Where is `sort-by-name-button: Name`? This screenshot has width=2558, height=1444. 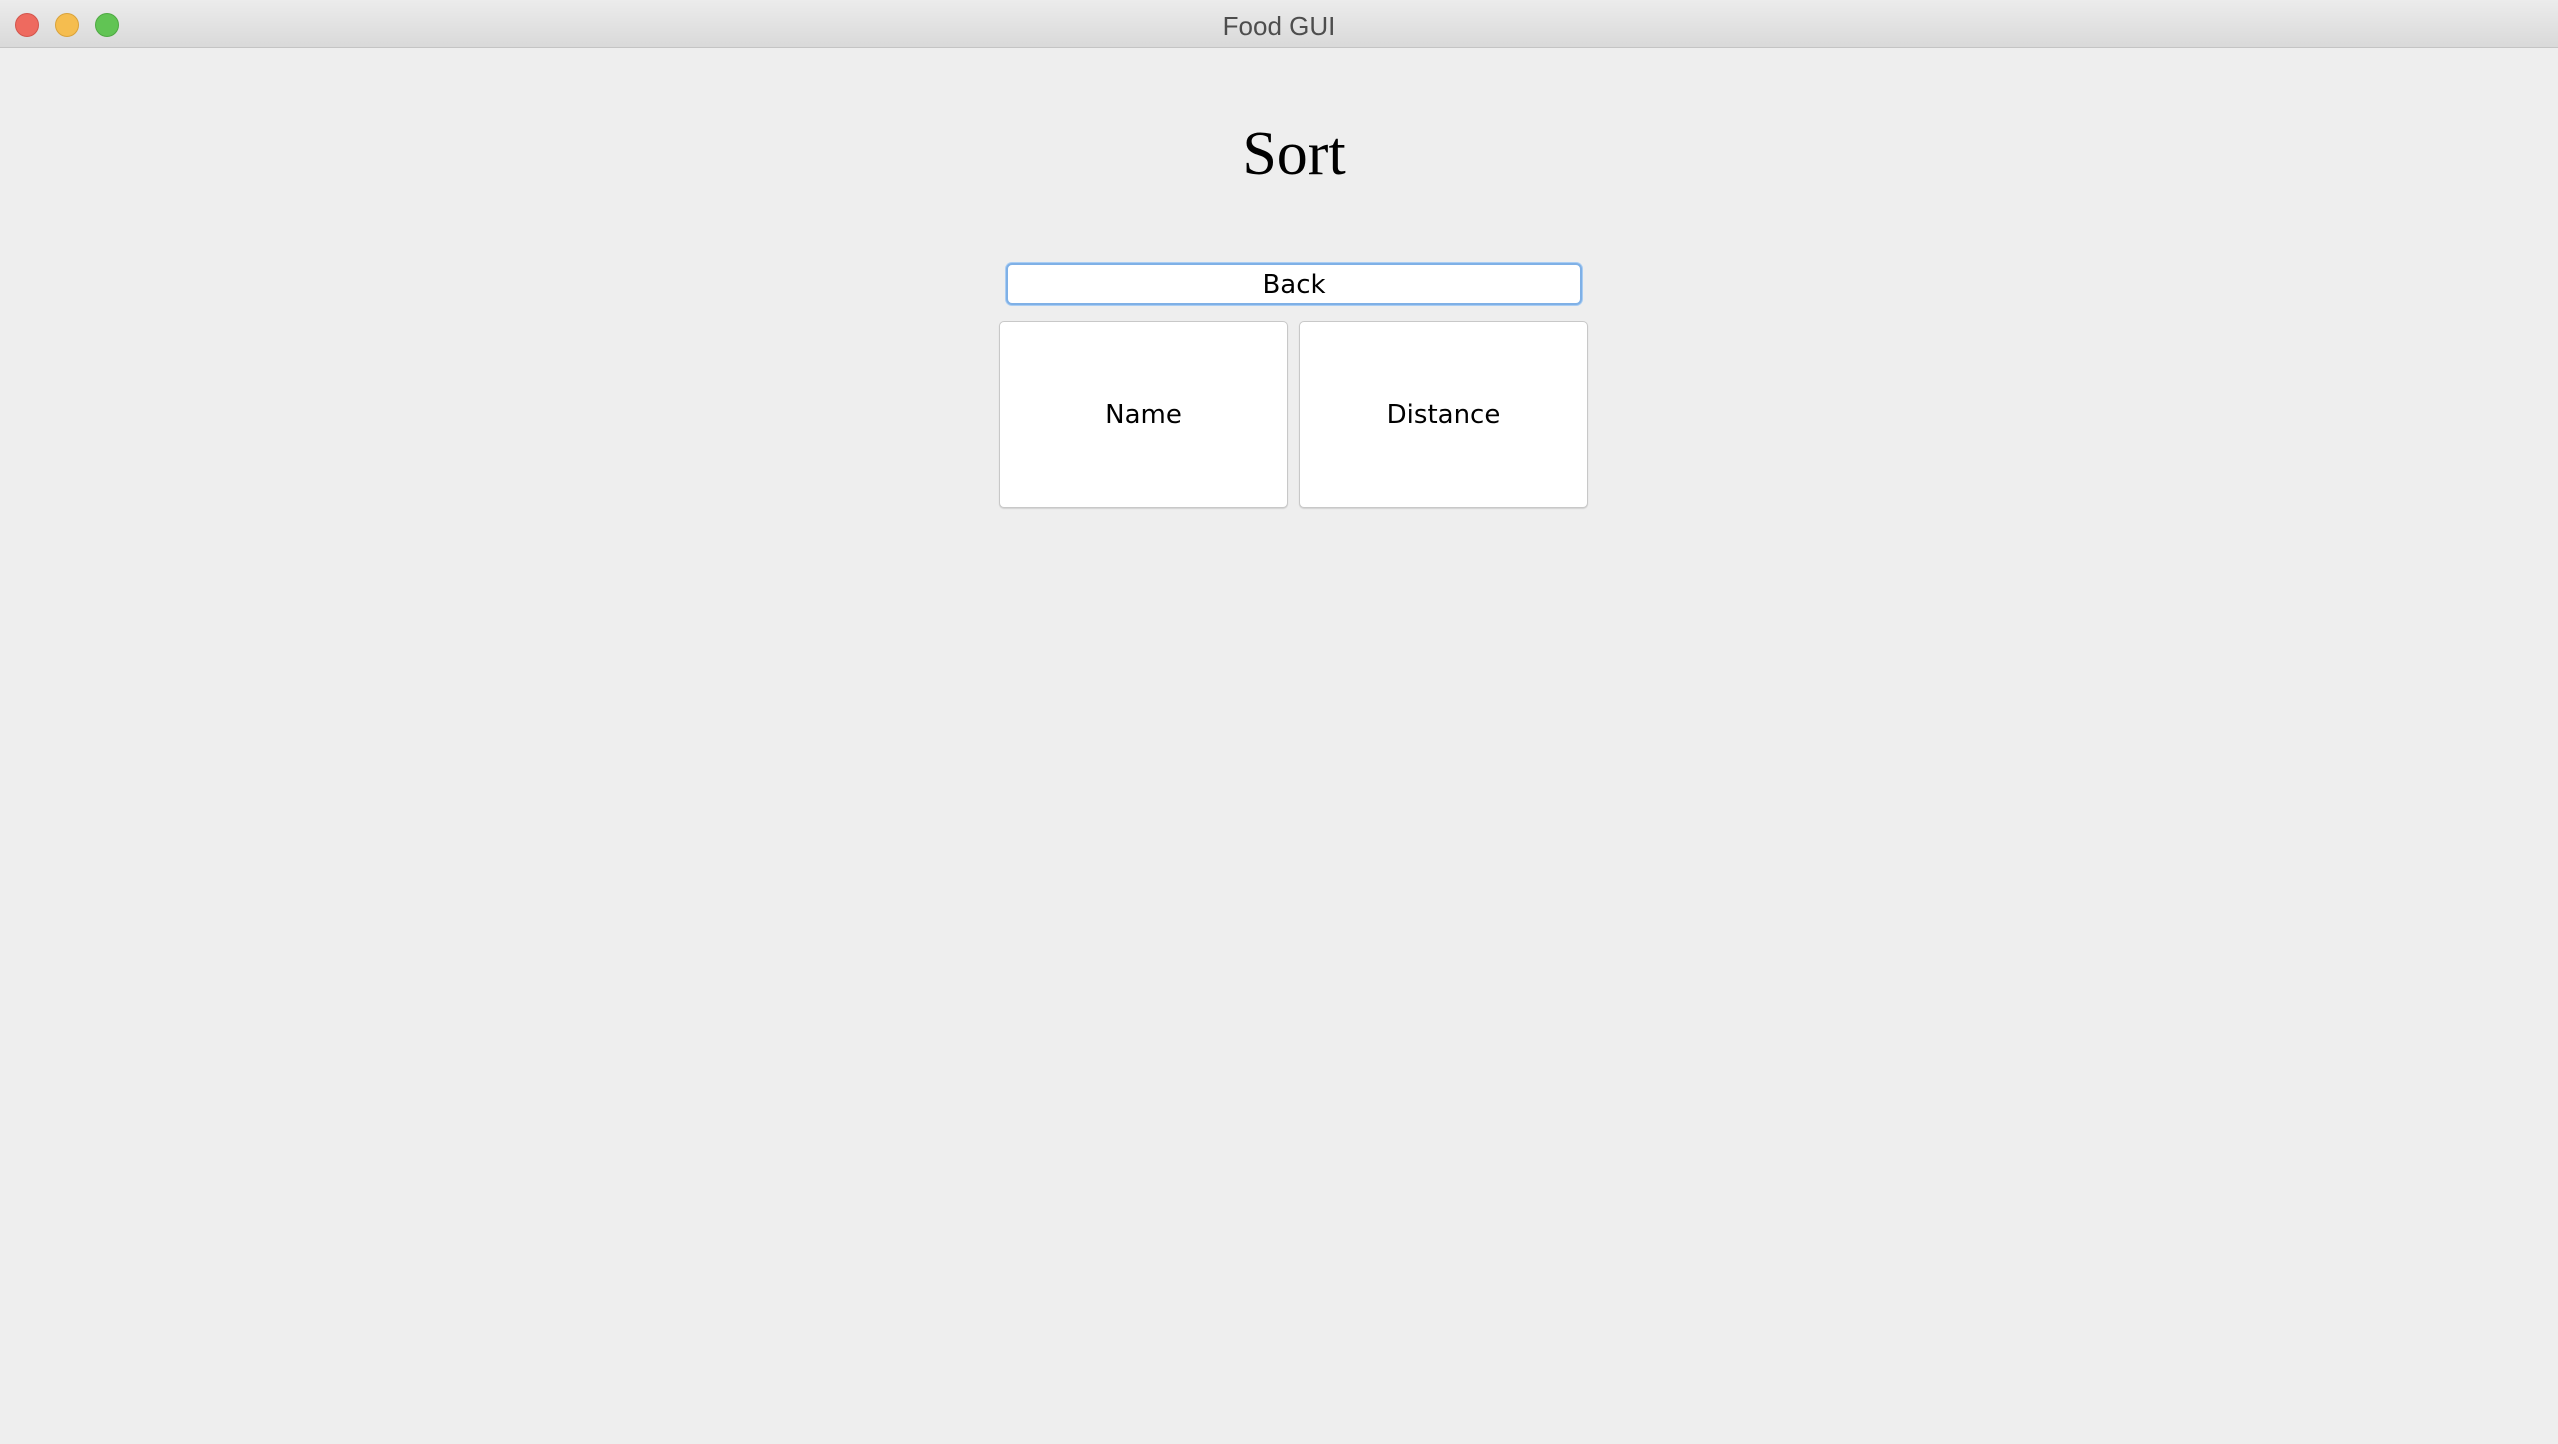
sort-by-name-button: Name is located at coordinates (1143, 414).